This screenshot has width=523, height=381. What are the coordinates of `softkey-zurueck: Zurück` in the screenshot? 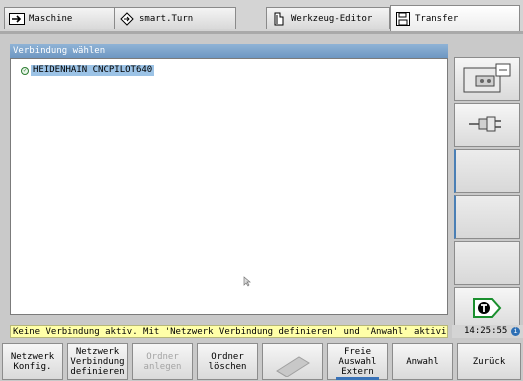 It's located at (489, 361).